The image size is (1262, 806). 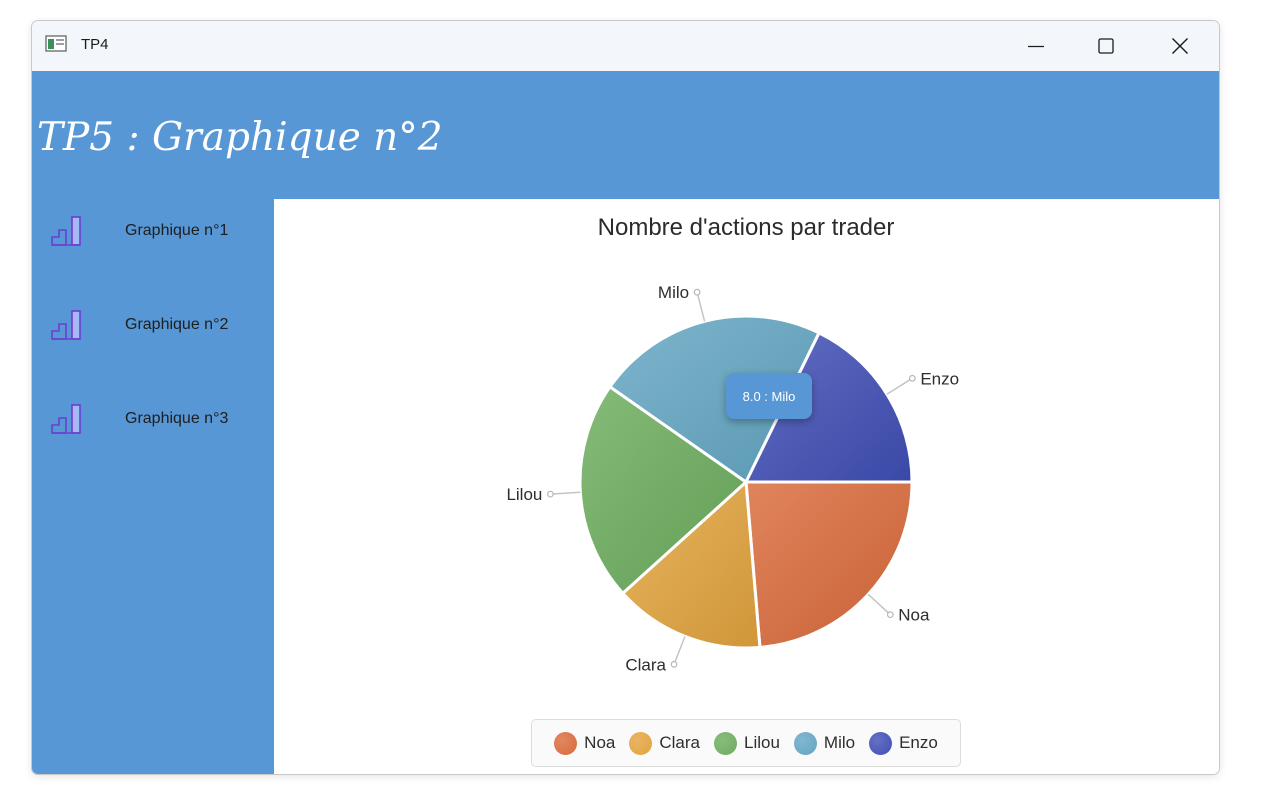 What do you see at coordinates (761, 742) in the screenshot?
I see `legend-label: Lilou` at bounding box center [761, 742].